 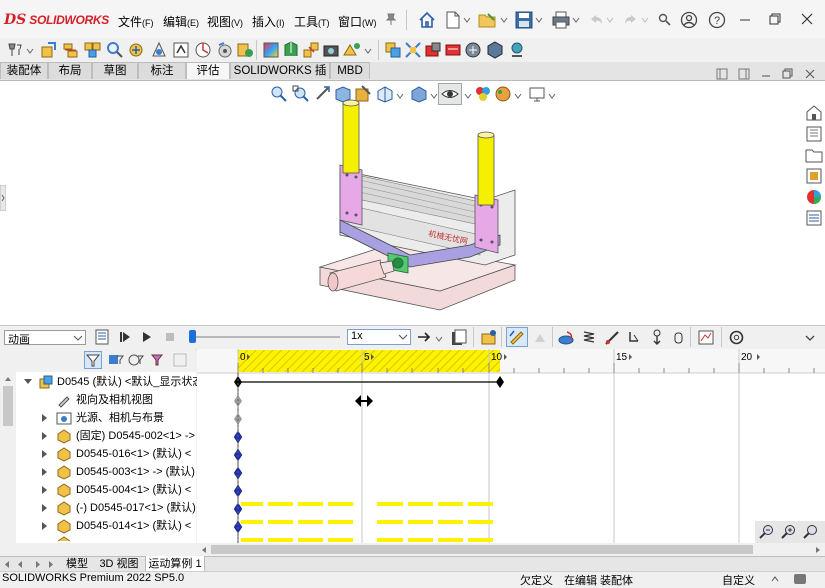 I want to click on reference-geometry-icon, so click(x=203, y=50).